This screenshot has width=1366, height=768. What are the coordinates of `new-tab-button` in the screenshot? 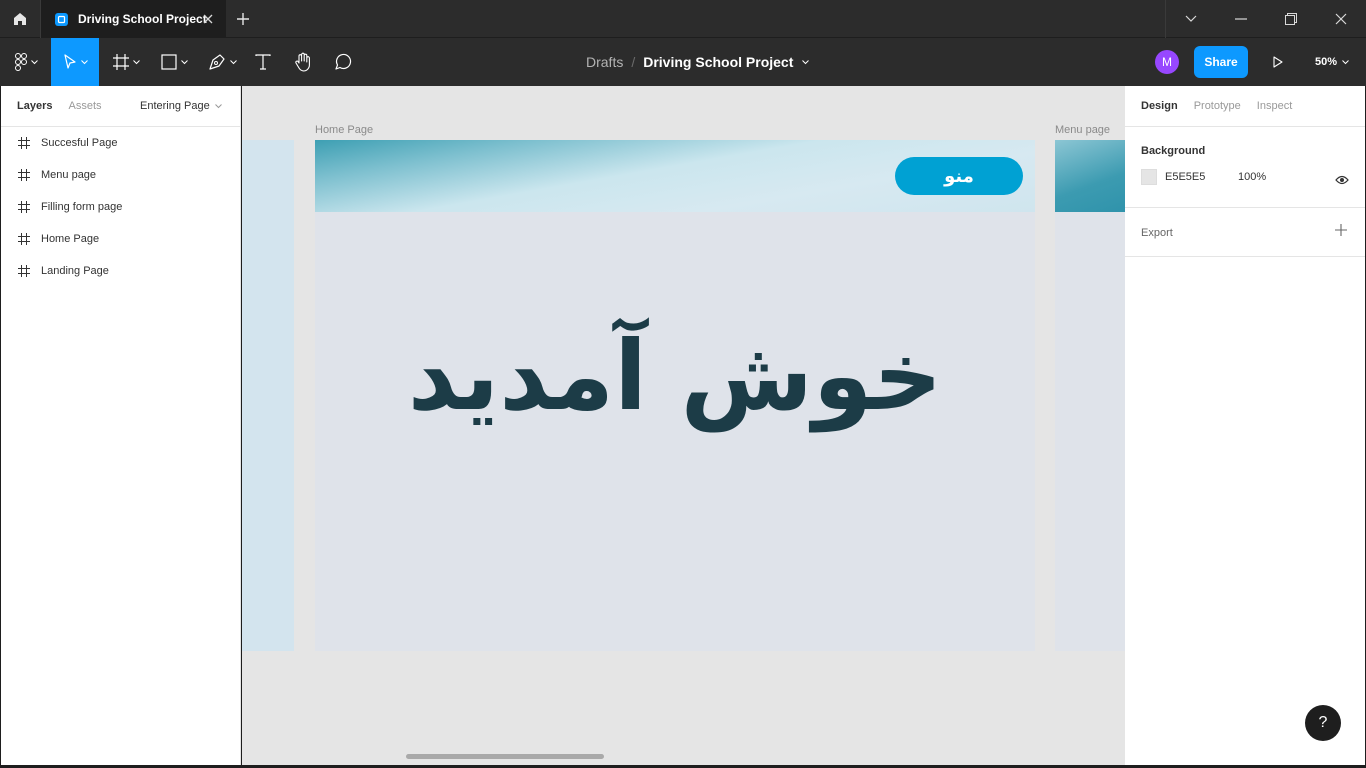 It's located at (243, 19).